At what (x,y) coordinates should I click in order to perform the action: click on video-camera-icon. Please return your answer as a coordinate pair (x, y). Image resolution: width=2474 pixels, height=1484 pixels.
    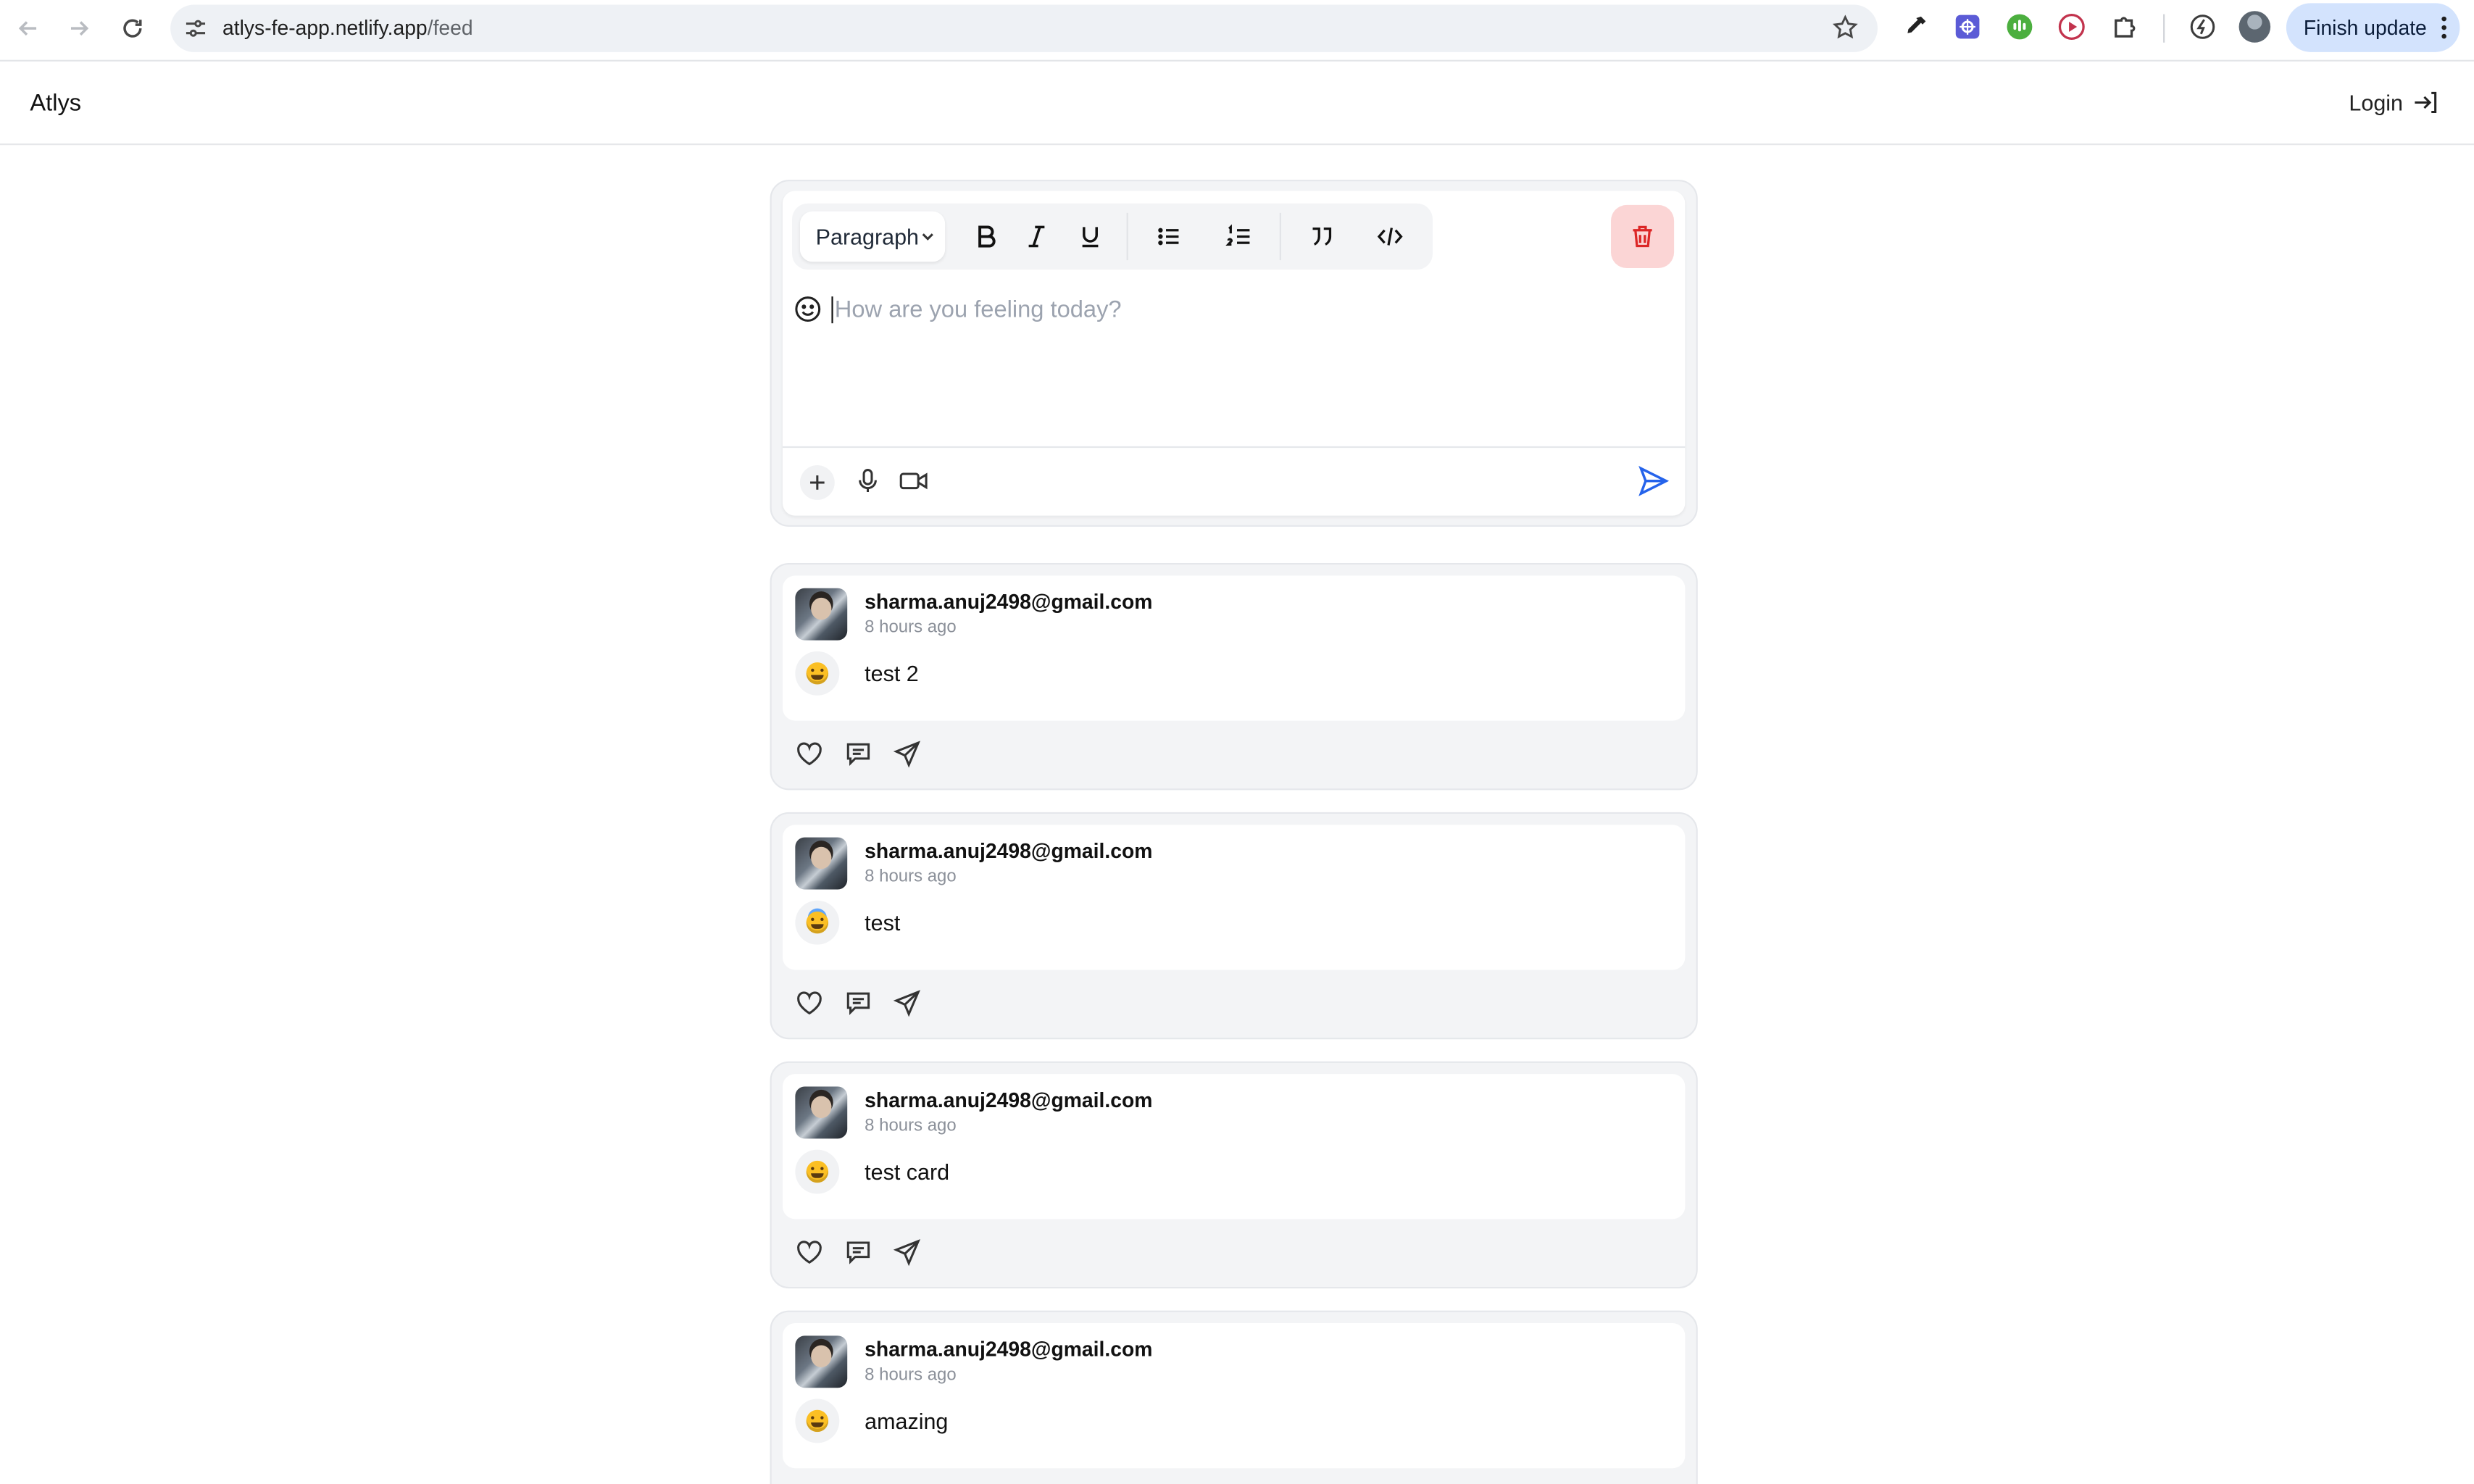
    Looking at the image, I should click on (914, 481).